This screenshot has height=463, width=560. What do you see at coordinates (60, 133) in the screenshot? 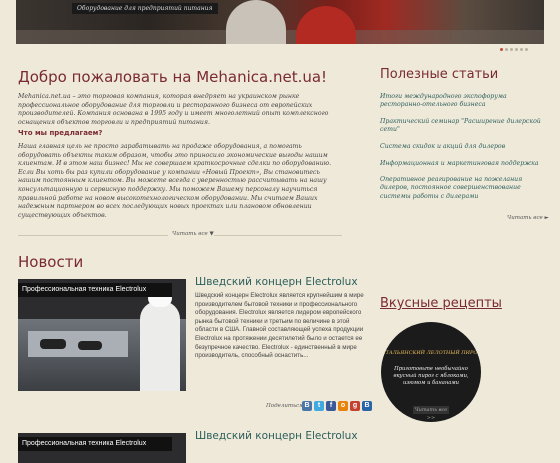
I see `offer-subheading: Что мы предлагаем?` at bounding box center [60, 133].